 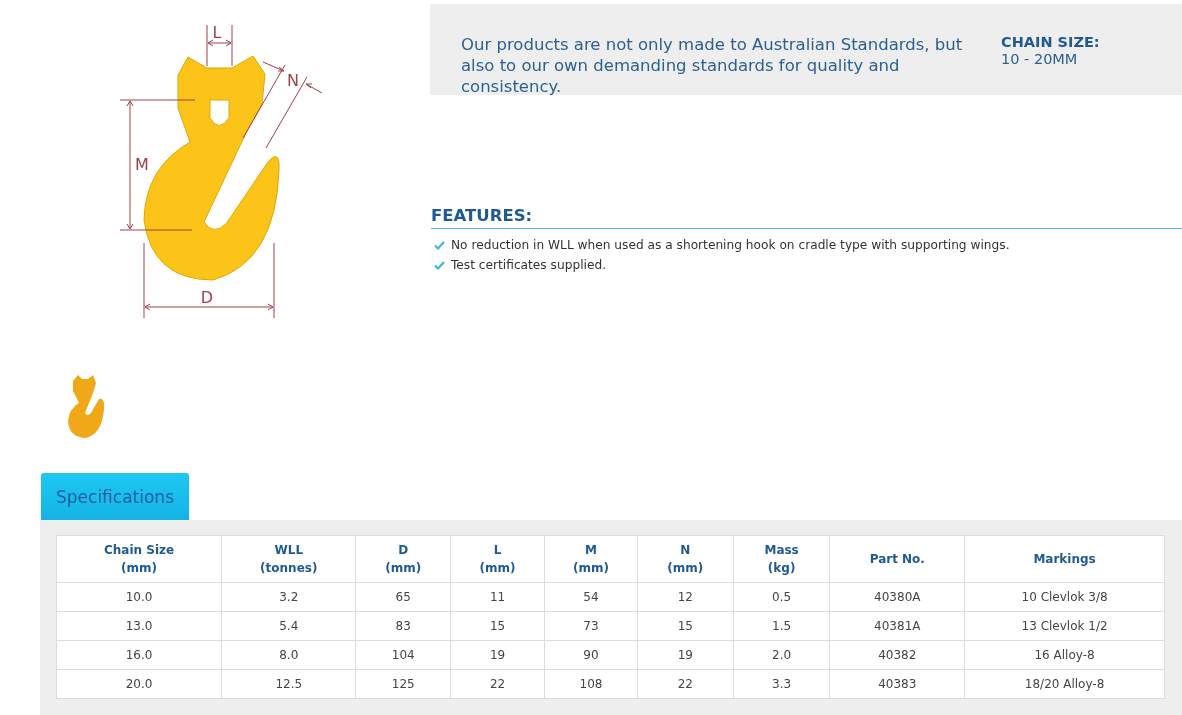 I want to click on table-cell: 5.4, so click(x=288, y=626).